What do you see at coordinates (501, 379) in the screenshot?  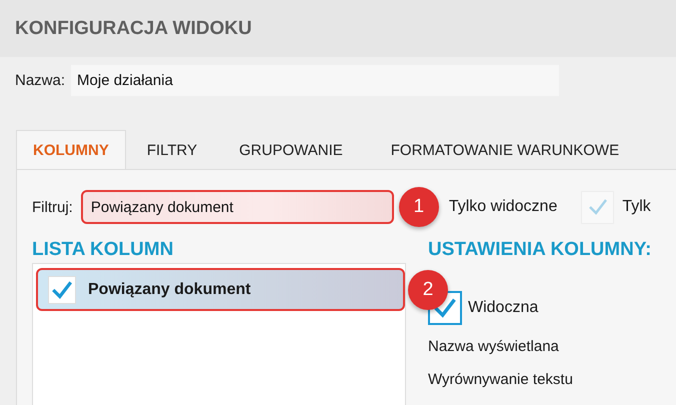 I see `setting-label: Wyrównywanie tekstu` at bounding box center [501, 379].